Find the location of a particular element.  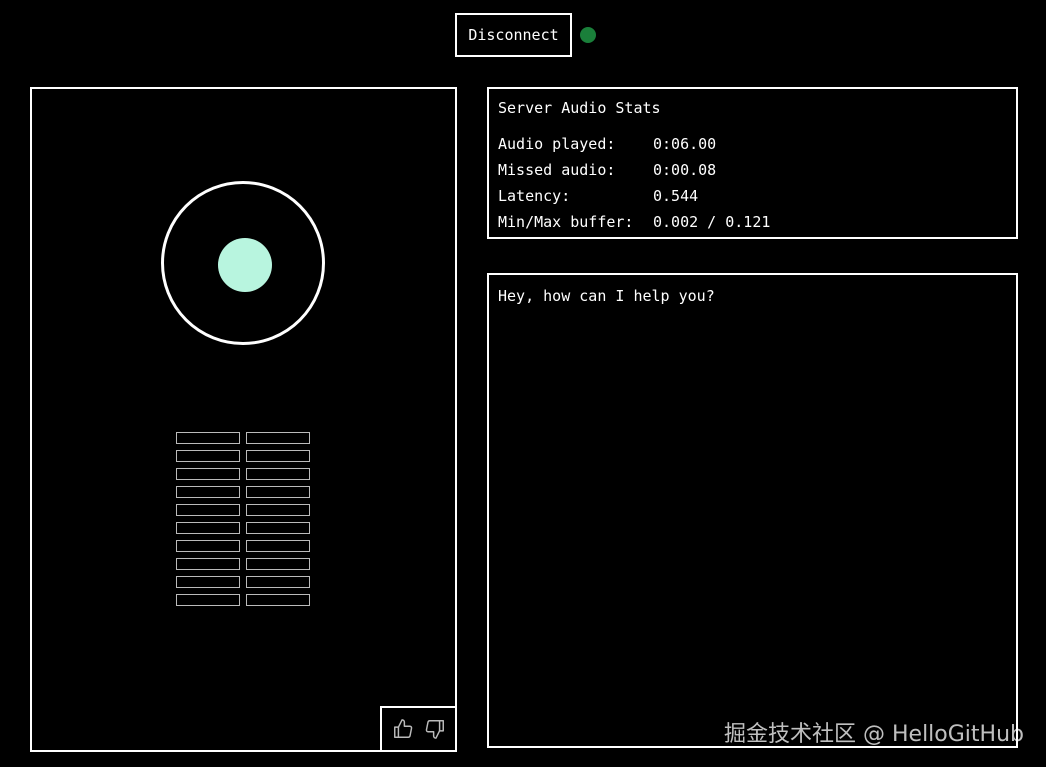

voice-activity-ring is located at coordinates (243, 263).